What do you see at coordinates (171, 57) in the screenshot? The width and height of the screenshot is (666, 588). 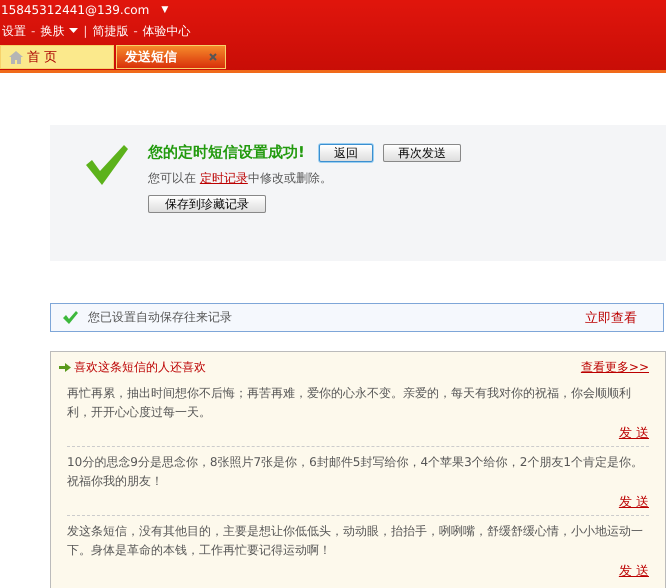 I see `tab: 发送短信` at bounding box center [171, 57].